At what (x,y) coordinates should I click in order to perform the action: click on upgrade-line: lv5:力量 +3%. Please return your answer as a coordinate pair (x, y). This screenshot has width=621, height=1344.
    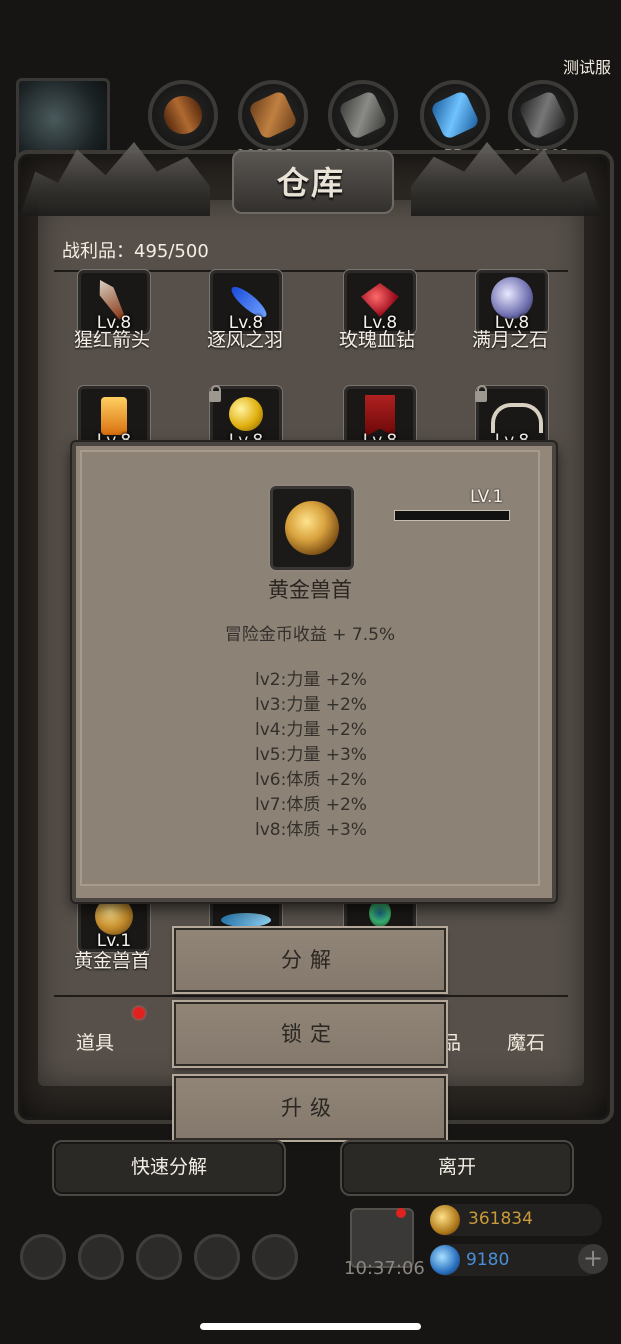
    Looking at the image, I should click on (311, 755).